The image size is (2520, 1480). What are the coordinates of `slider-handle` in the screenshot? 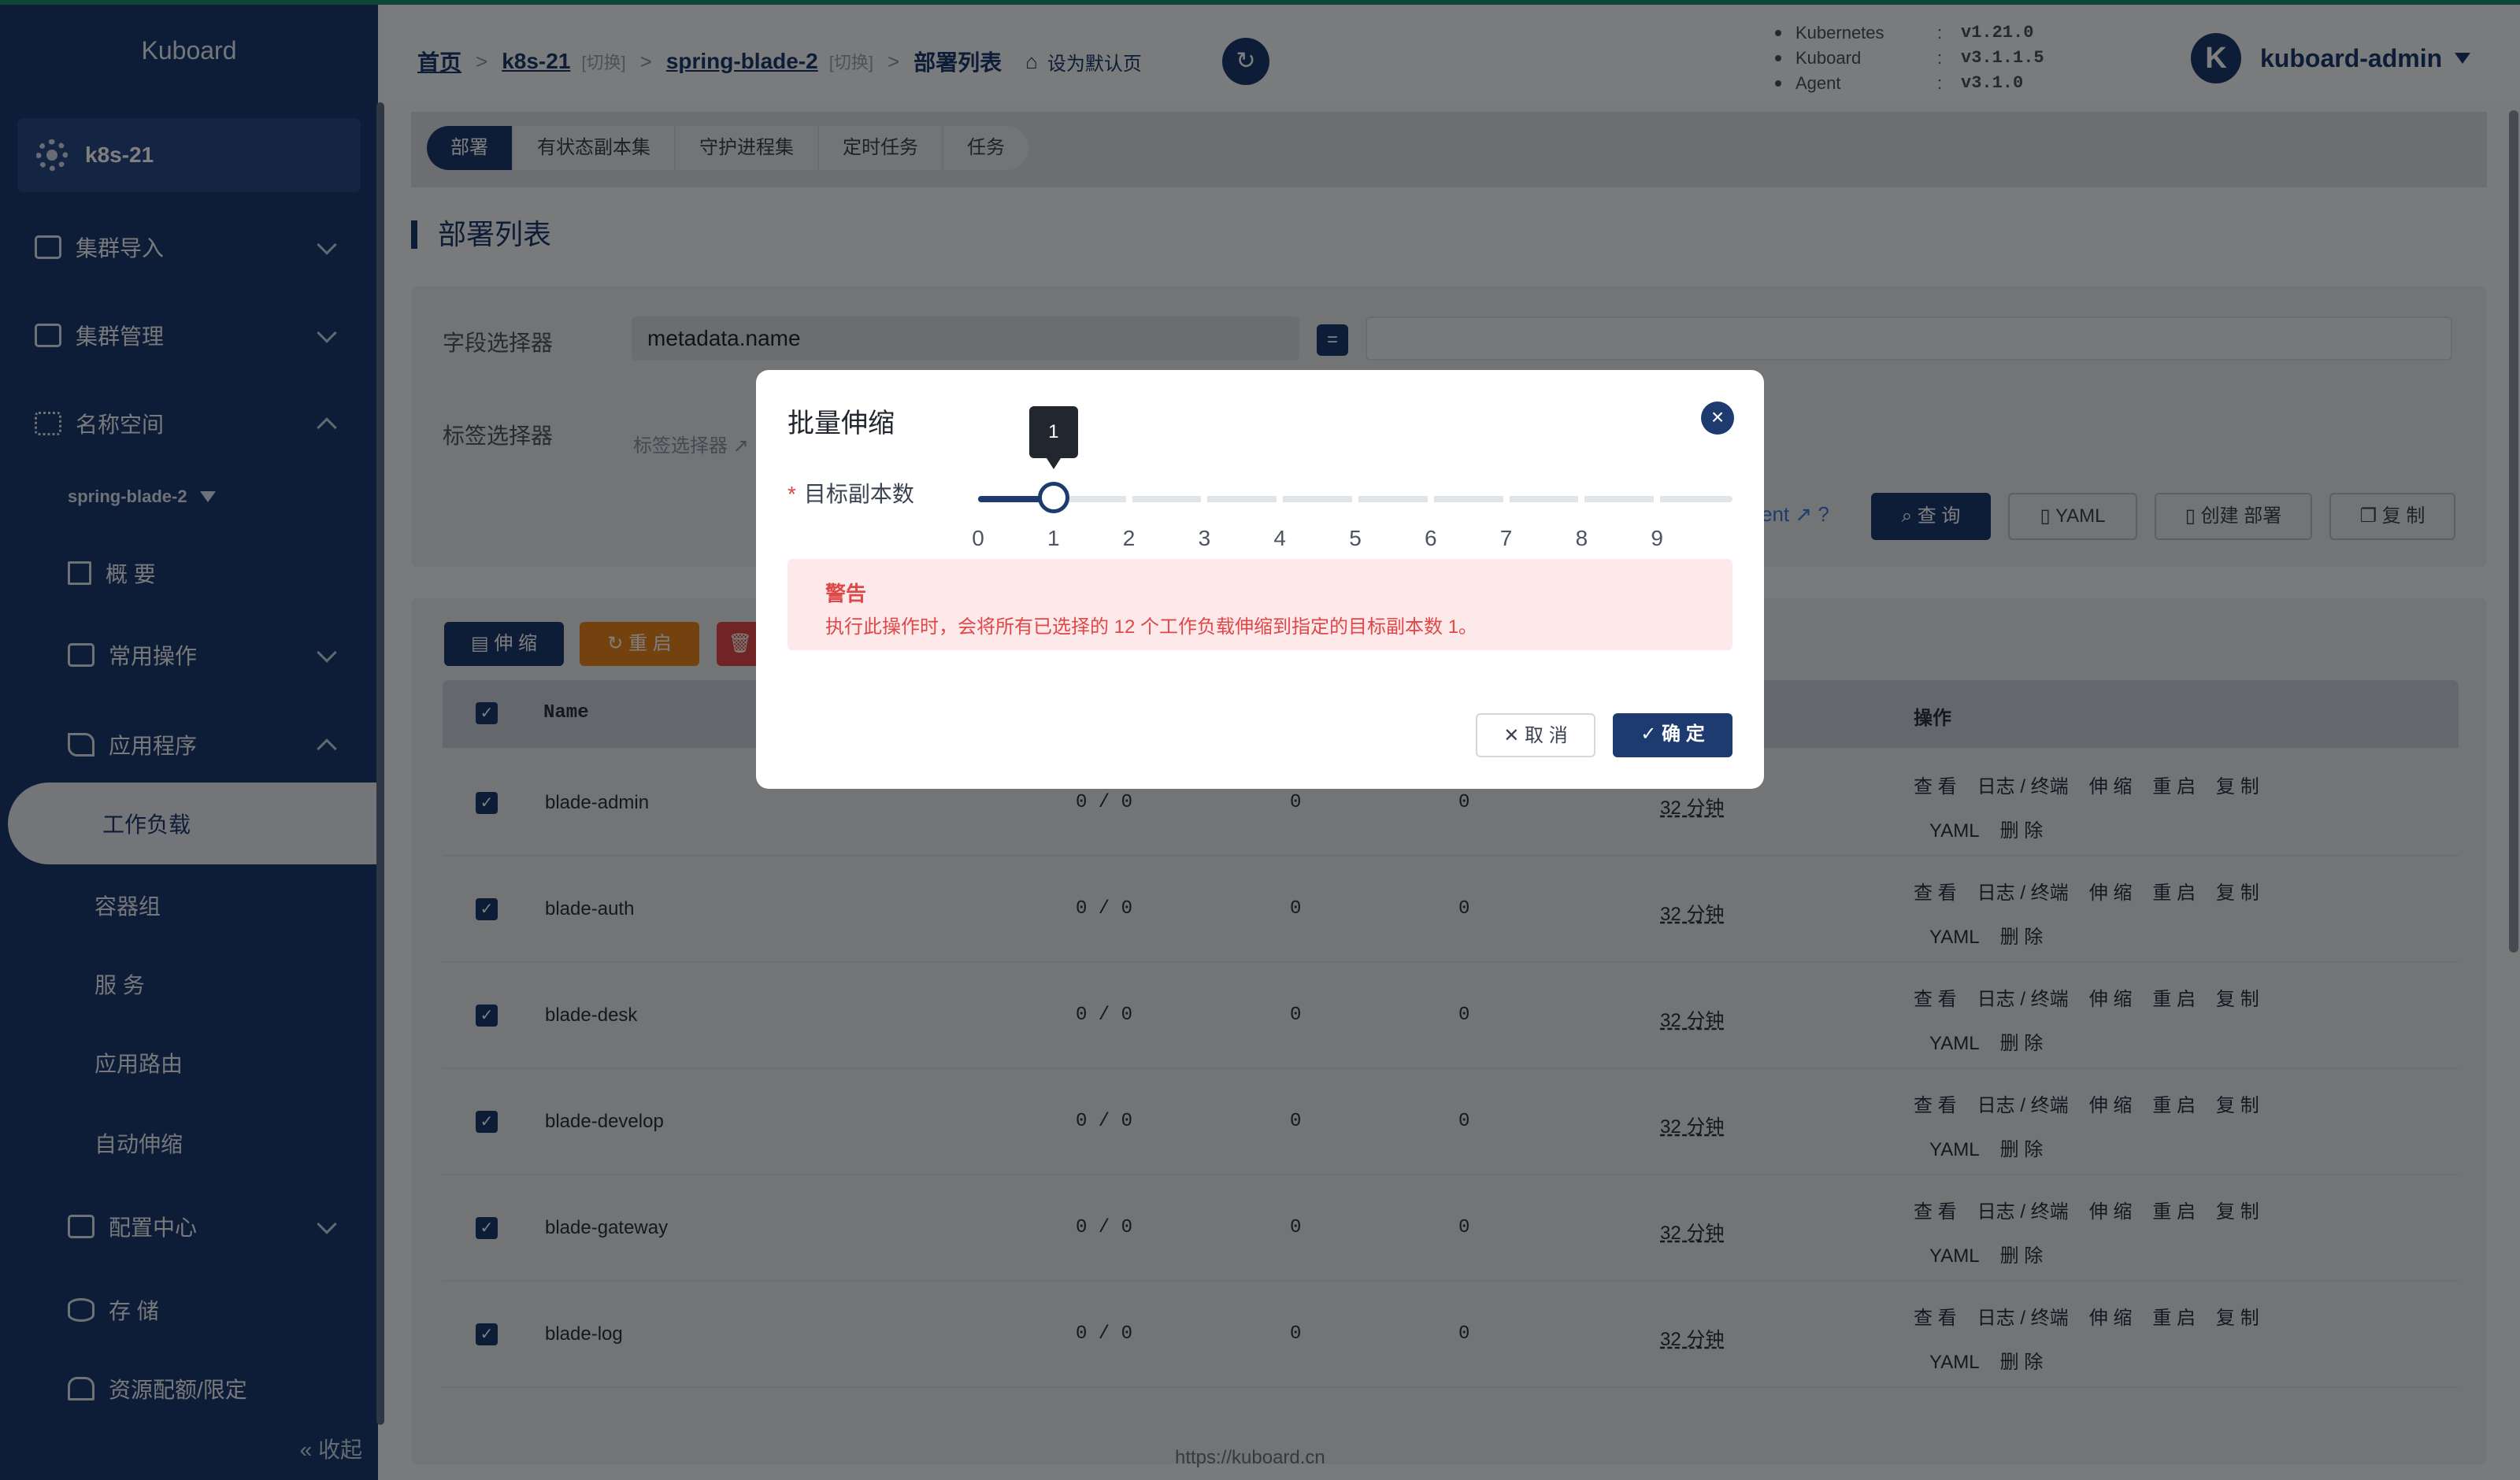 It's located at (1053, 497).